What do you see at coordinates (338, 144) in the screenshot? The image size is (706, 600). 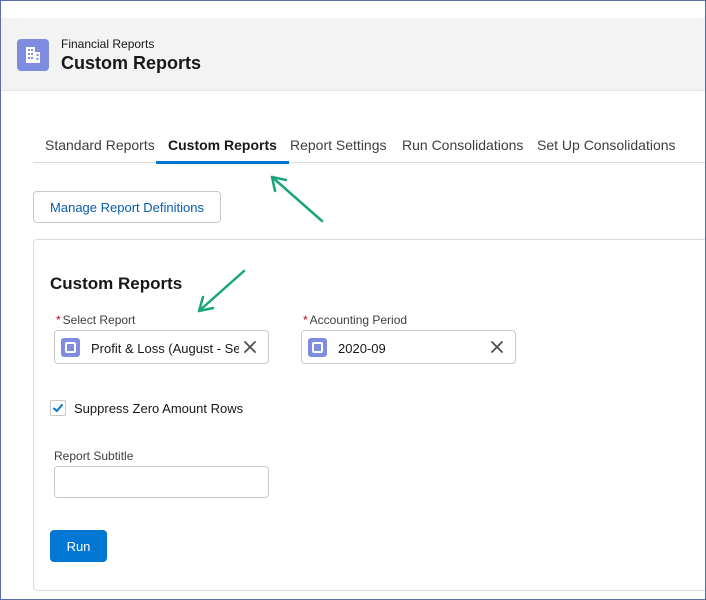 I see `tab-report-settings: Report Settings` at bounding box center [338, 144].